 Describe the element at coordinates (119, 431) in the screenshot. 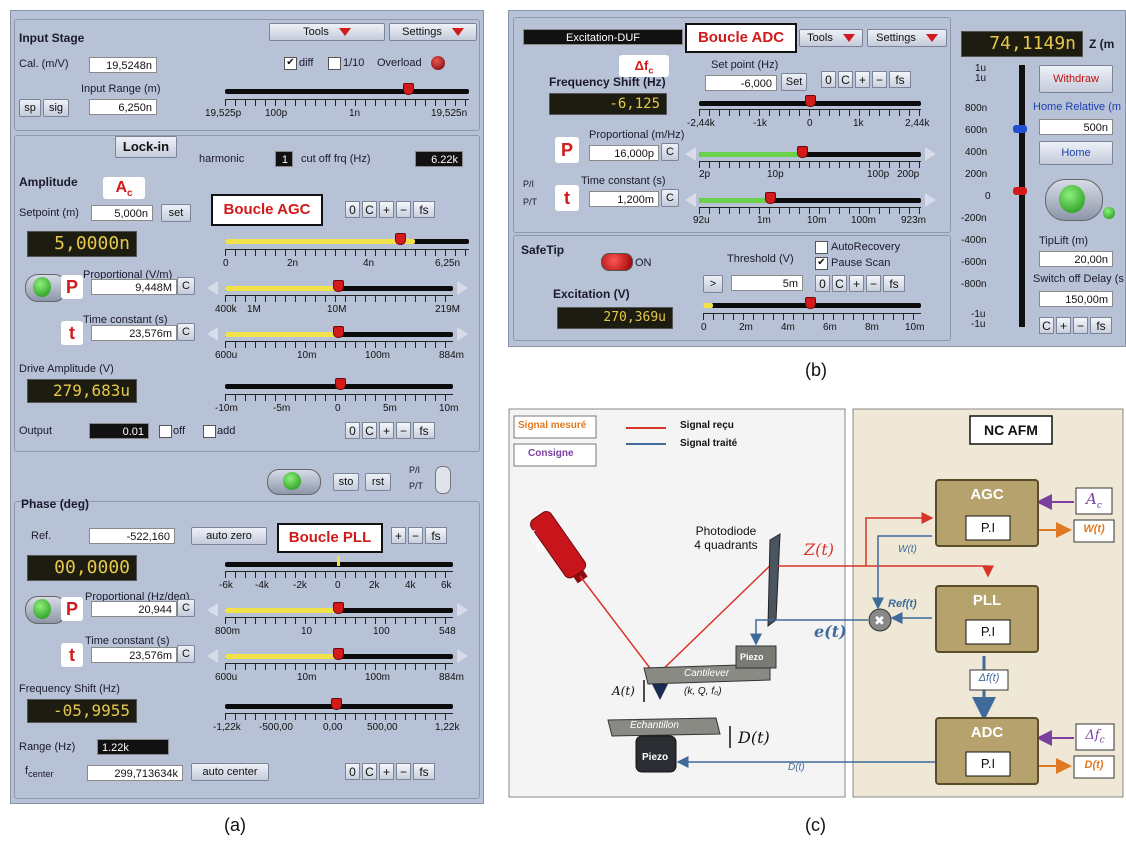

I see `output-field: 0.01` at that location.